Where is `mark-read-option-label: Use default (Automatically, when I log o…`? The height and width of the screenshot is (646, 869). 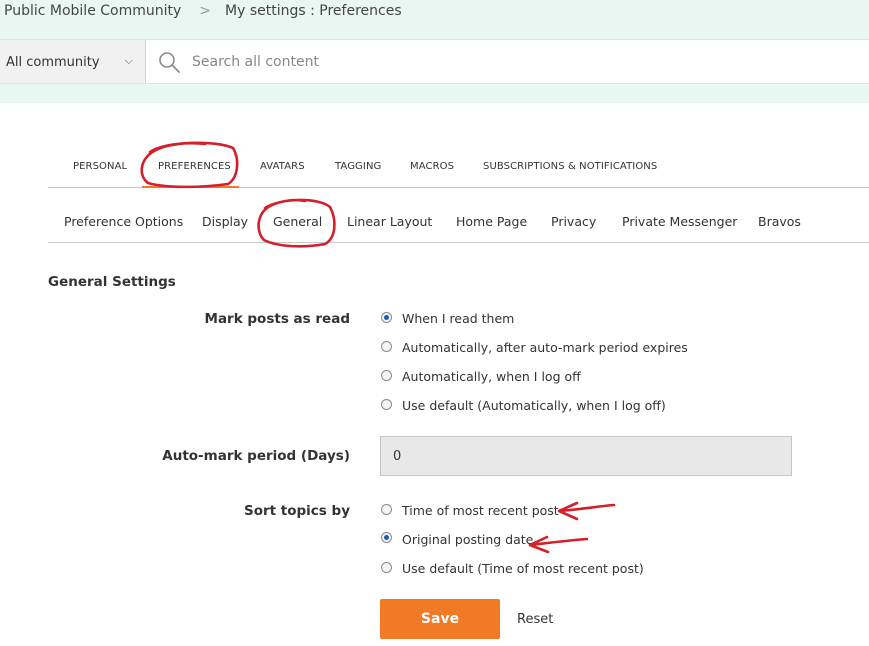 mark-read-option-label: Use default (Automatically, when I log o… is located at coordinates (534, 405).